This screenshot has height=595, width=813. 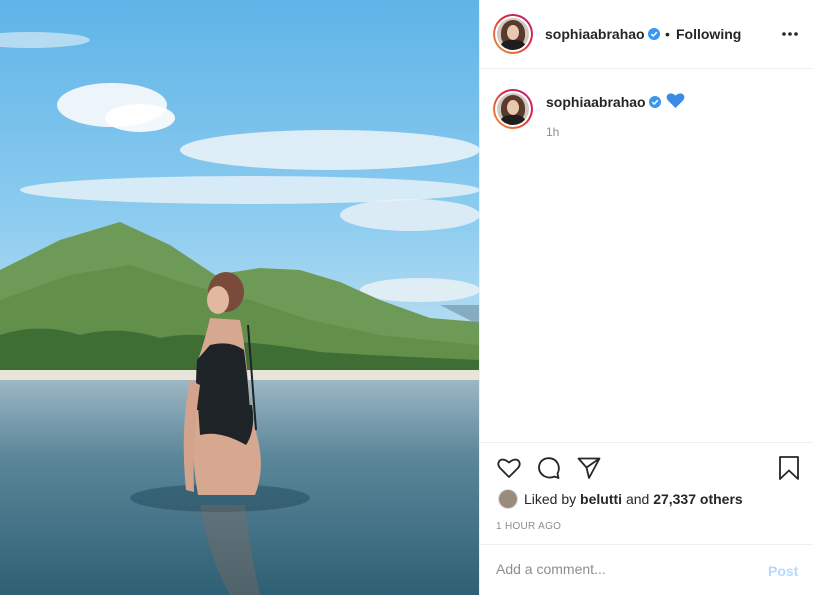 I want to click on bookmark-icon, so click(x=789, y=468).